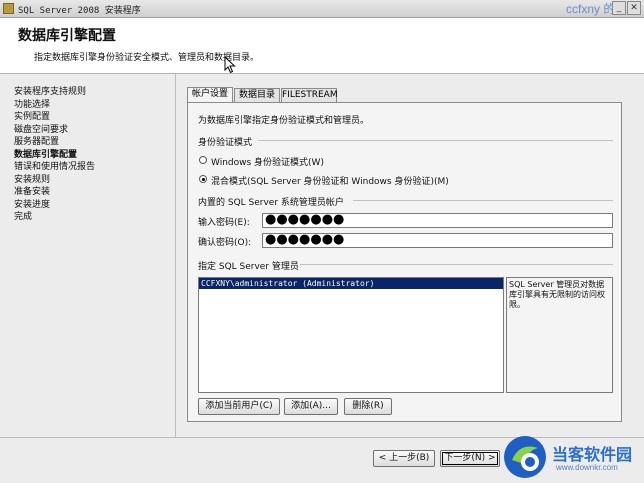 The image size is (644, 483). What do you see at coordinates (322, 46) in the screenshot?
I see `page-header: 数据库引擎配置 指定数据库引擎身份验证安全模式、管理员和数据目录。` at bounding box center [322, 46].